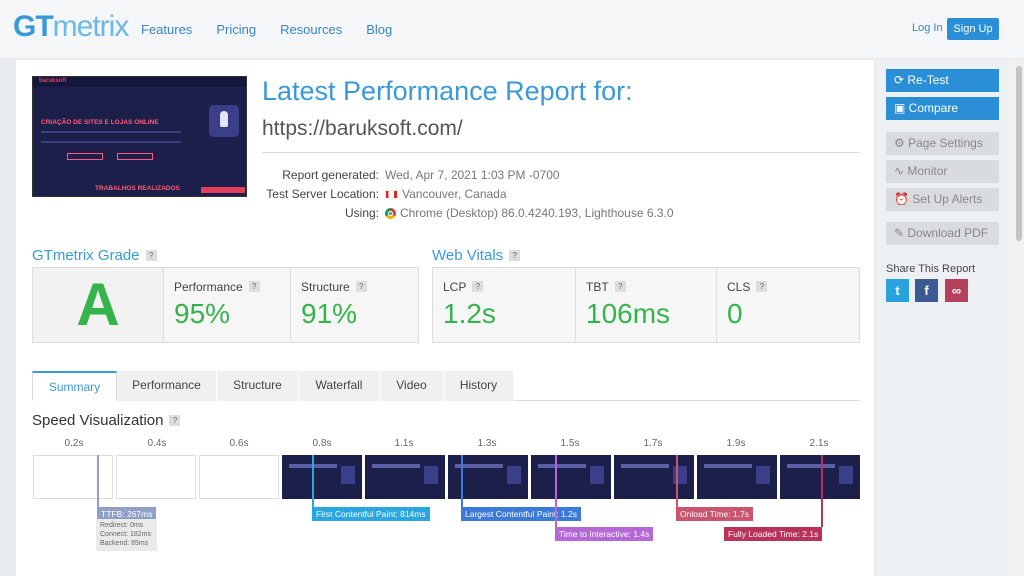 The height and width of the screenshot is (576, 1024). What do you see at coordinates (167, 386) in the screenshot?
I see `tab-performance: Performance` at bounding box center [167, 386].